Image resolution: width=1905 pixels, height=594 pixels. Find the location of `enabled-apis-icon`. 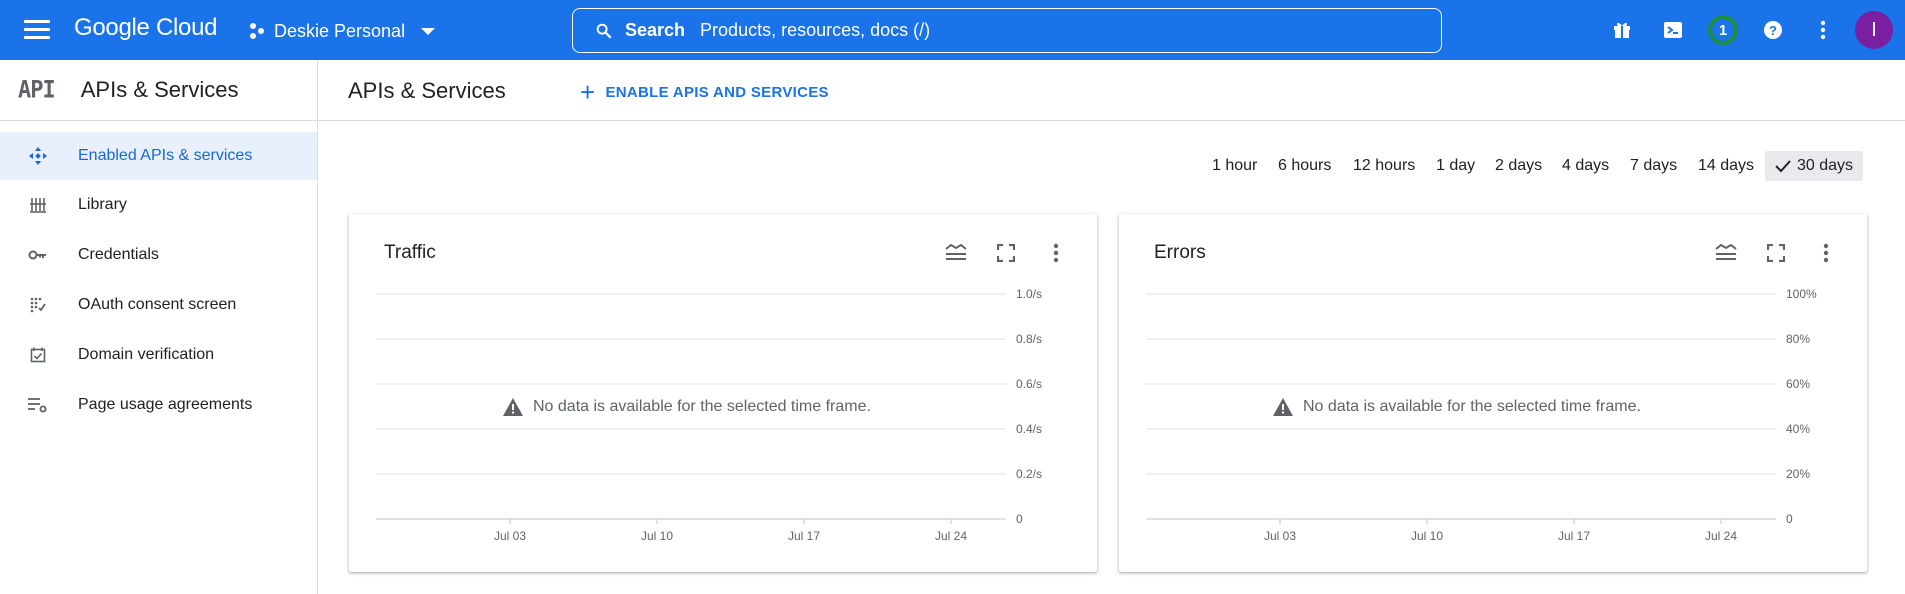

enabled-apis-icon is located at coordinates (38, 156).